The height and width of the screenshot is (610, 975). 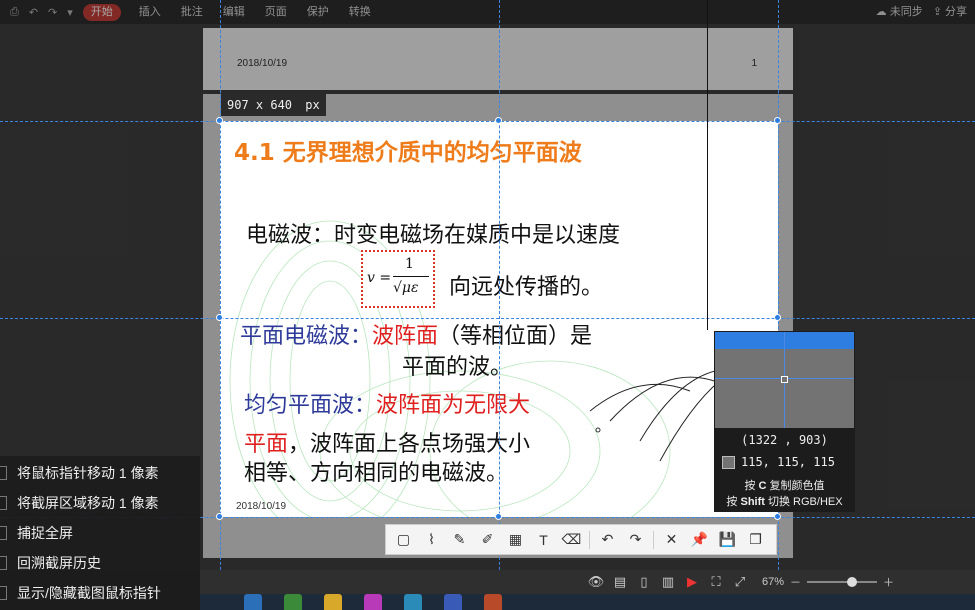 I want to click on zoom-slider-knob, so click(x=852, y=582).